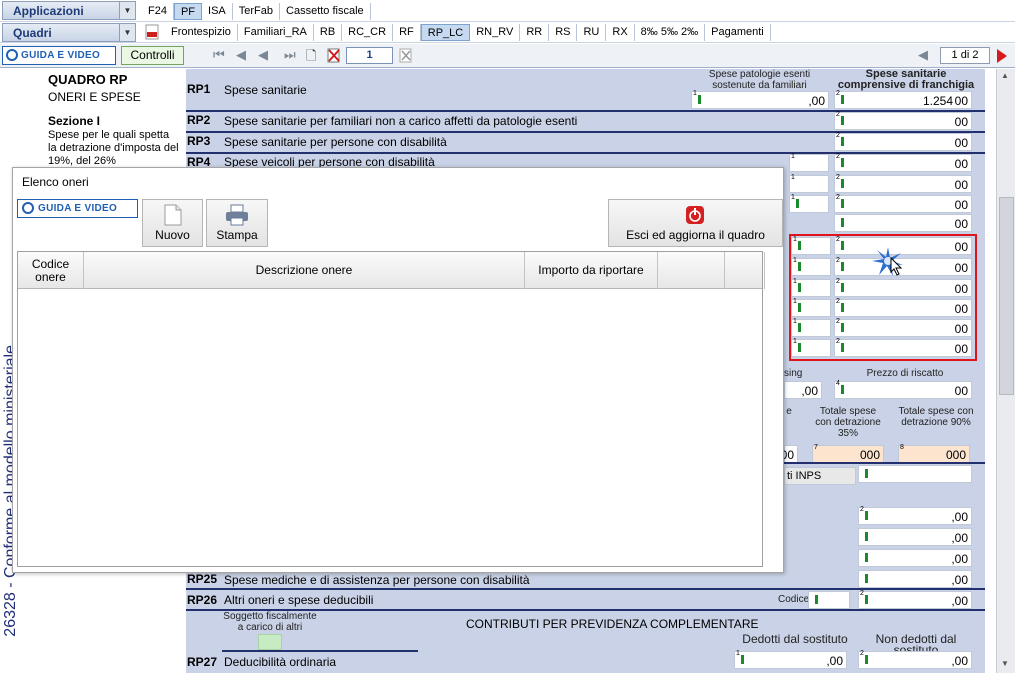  Describe the element at coordinates (903, 141) in the screenshot. I see `rp3-field: 2 00` at that location.